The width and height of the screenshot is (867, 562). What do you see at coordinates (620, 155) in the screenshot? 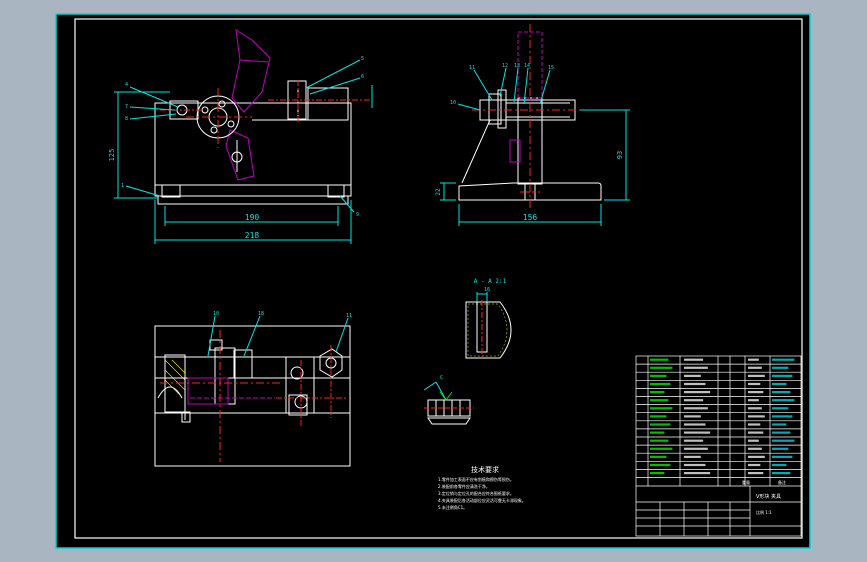
I see `dim-side-height: 93` at bounding box center [620, 155].